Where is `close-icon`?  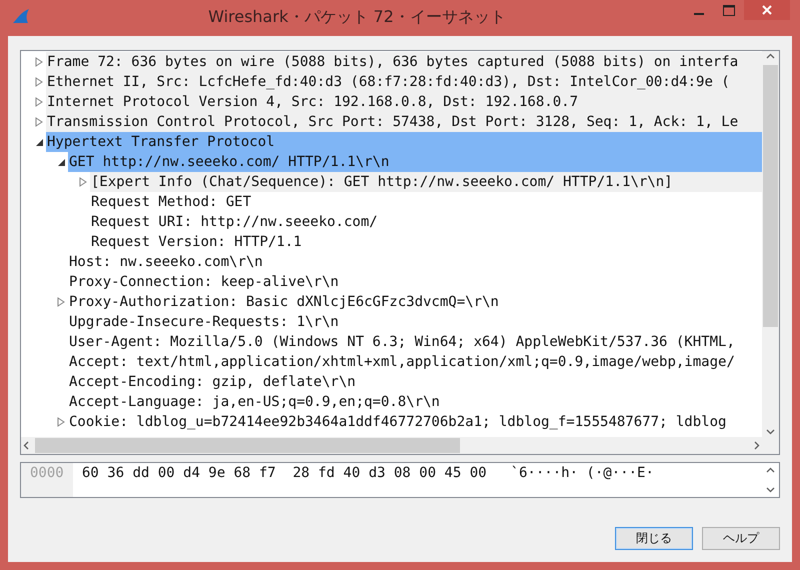
close-icon is located at coordinates (767, 10).